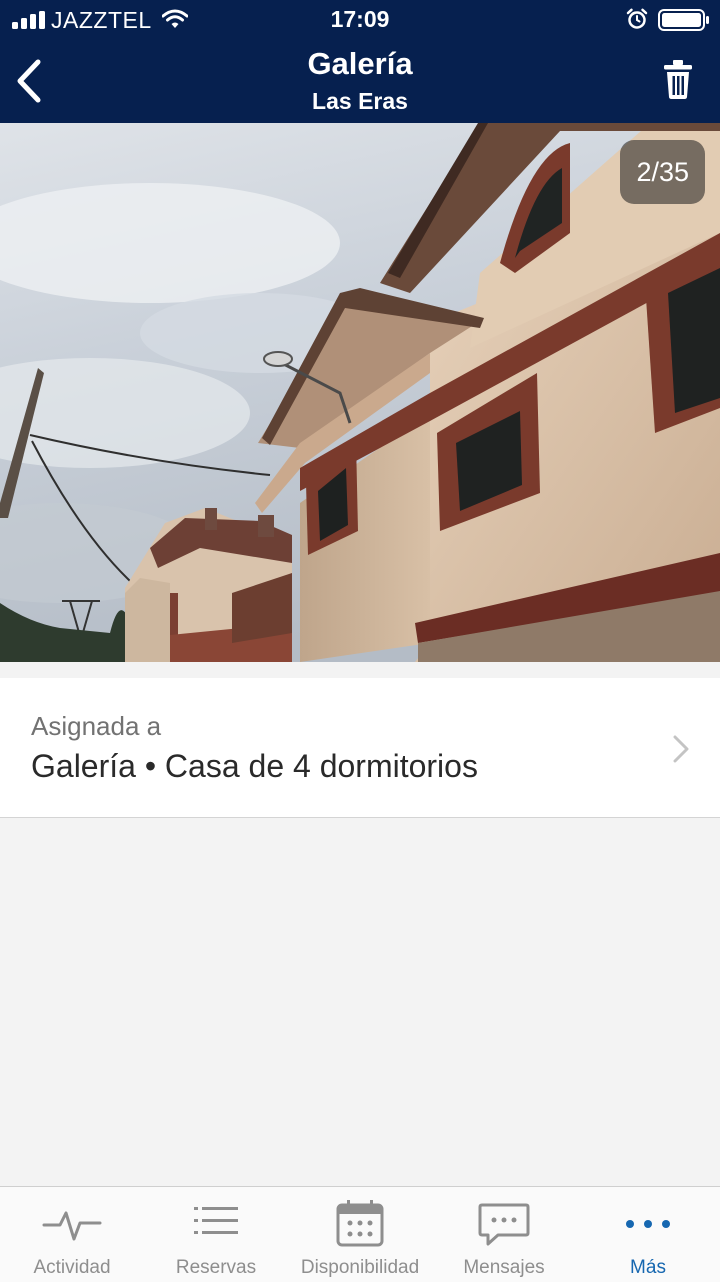 The image size is (720, 1282). I want to click on tab-disponibilidad: Disponibilidad, so click(360, 1234).